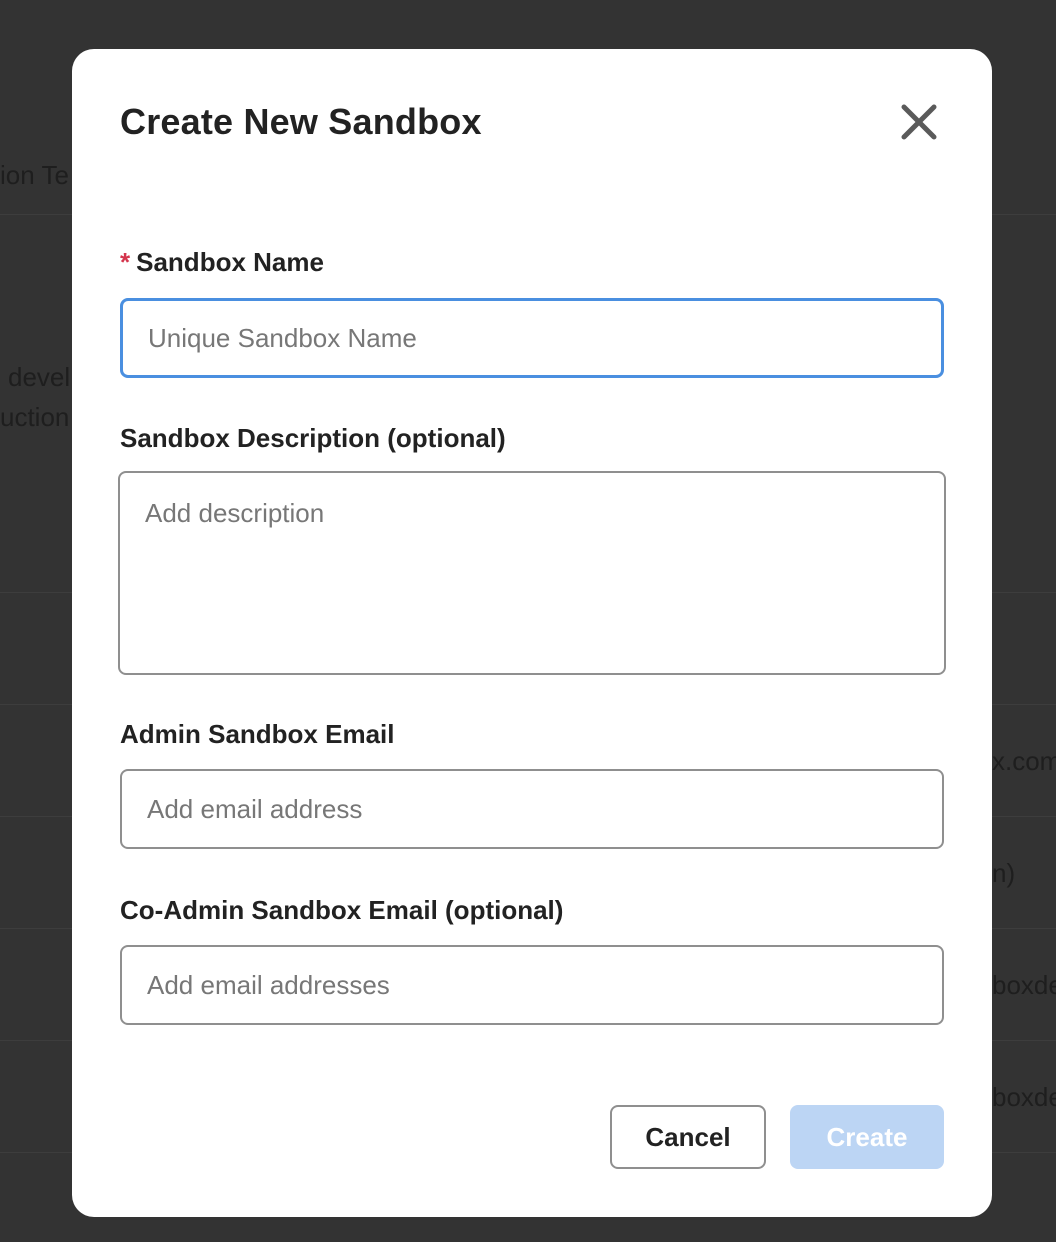 This screenshot has height=1242, width=1056. I want to click on cancel-button: Cancel, so click(688, 1137).